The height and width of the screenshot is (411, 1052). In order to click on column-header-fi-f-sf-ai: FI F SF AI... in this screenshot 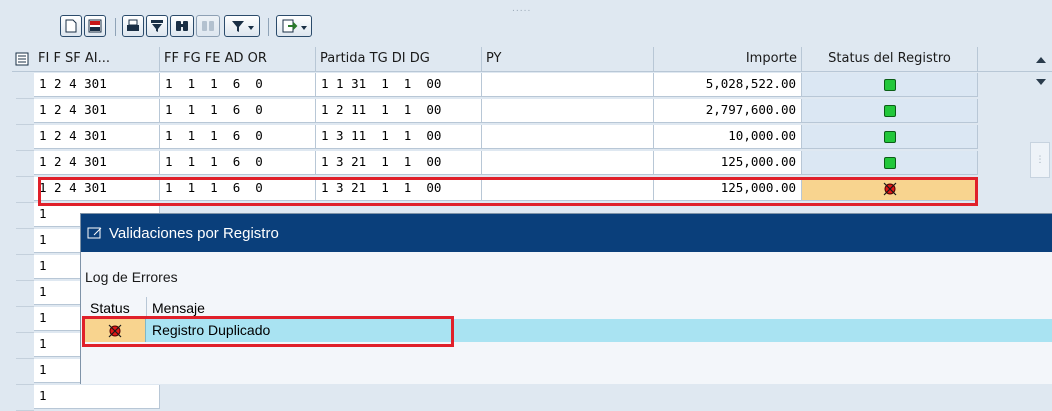, I will do `click(97, 59)`.